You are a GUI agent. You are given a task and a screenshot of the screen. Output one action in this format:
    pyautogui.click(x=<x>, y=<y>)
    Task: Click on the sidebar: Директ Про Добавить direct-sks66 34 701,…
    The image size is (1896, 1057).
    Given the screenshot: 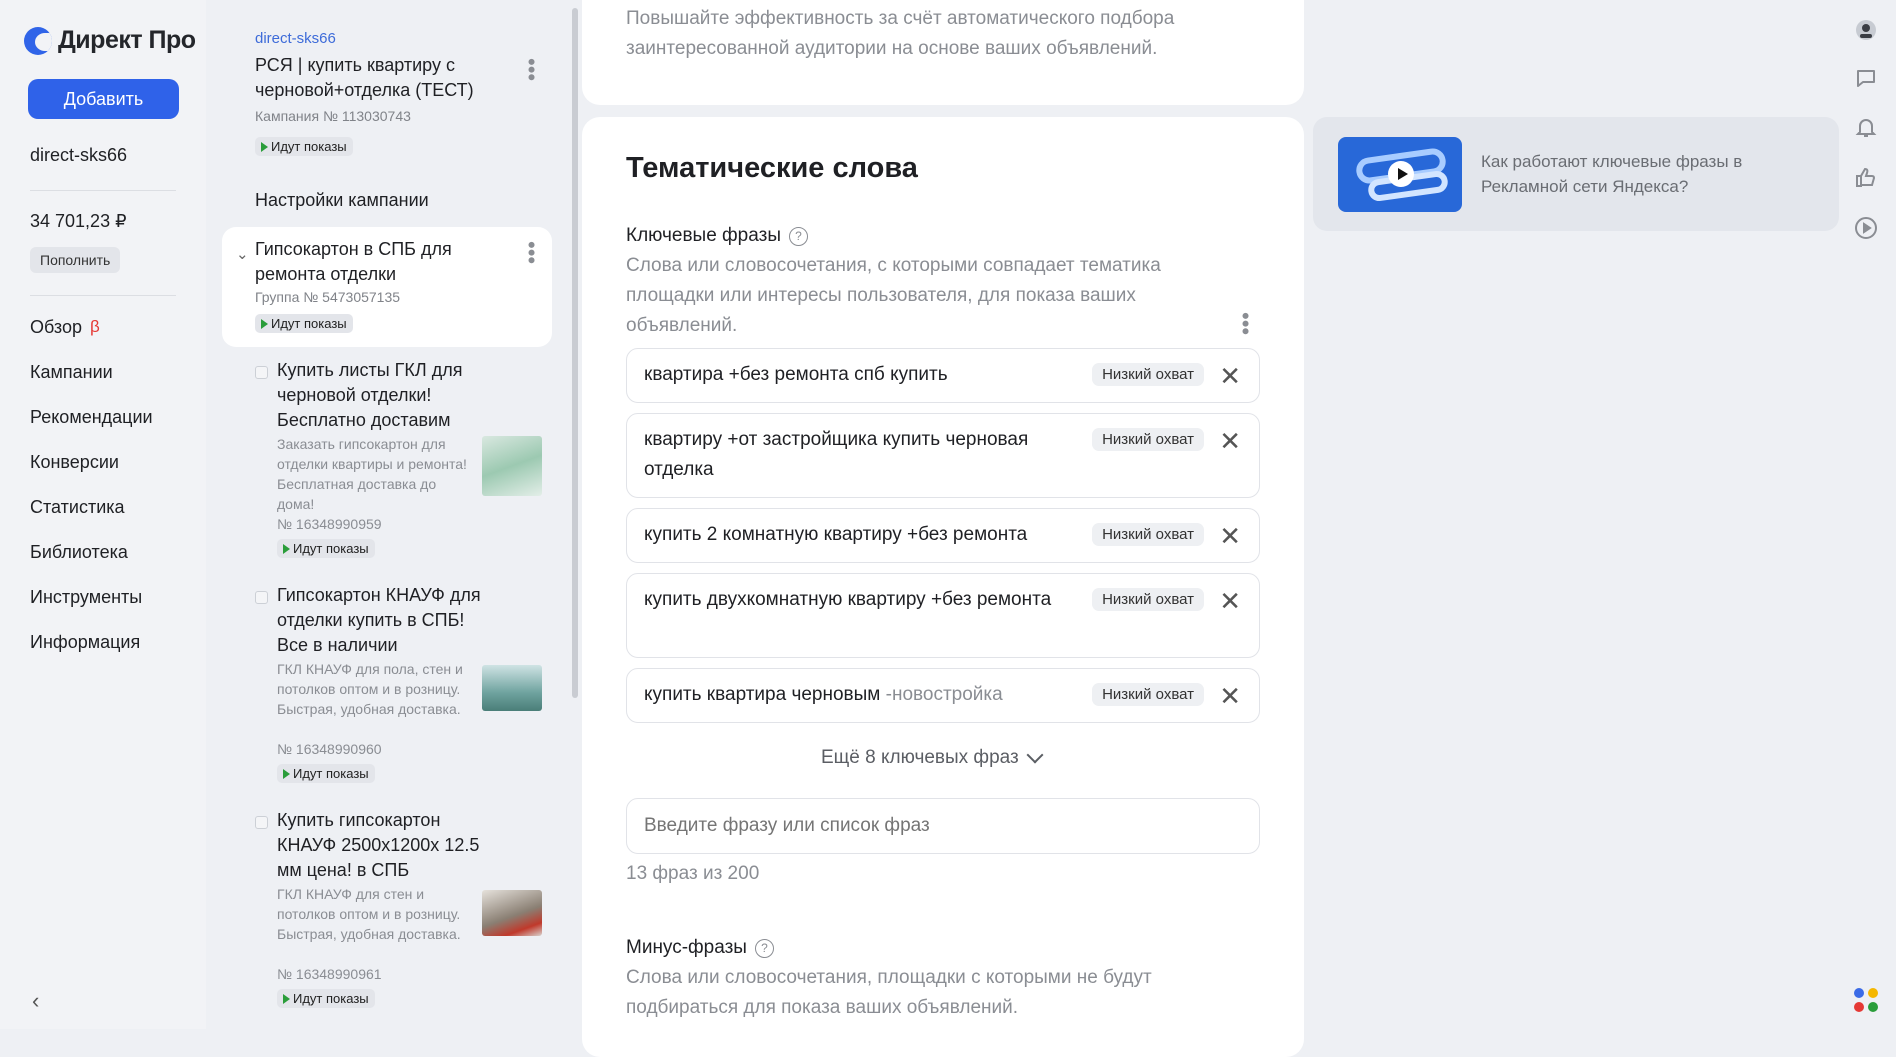 What is the action you would take?
    pyautogui.click(x=103, y=514)
    